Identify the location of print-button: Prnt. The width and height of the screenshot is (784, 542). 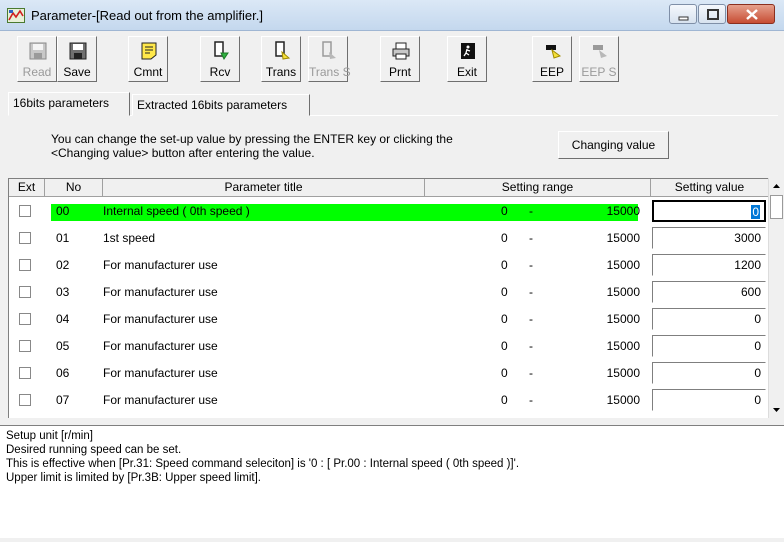
(400, 59).